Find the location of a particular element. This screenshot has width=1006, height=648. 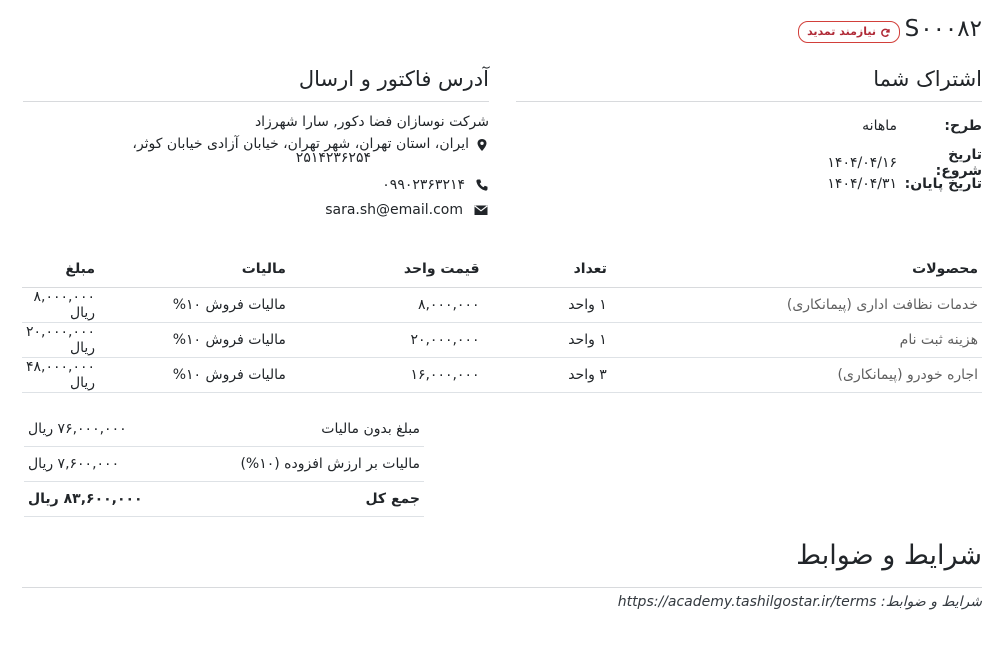

col-header-unit-price: قیمت واحد is located at coordinates (386, 269).